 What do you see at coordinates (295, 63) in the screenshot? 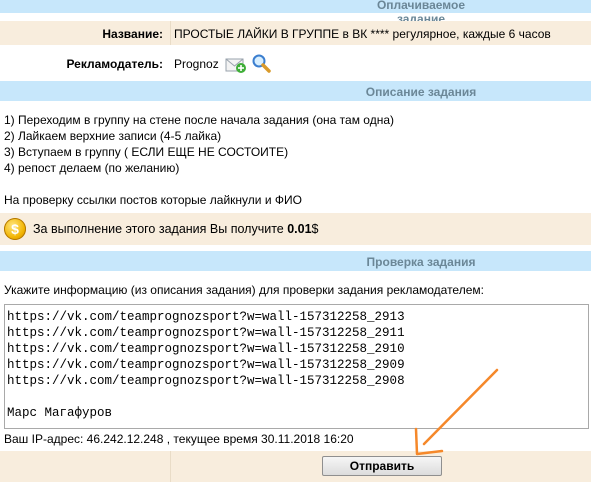
I see `advertiser-row: Рекламодатель: Prognoz` at bounding box center [295, 63].